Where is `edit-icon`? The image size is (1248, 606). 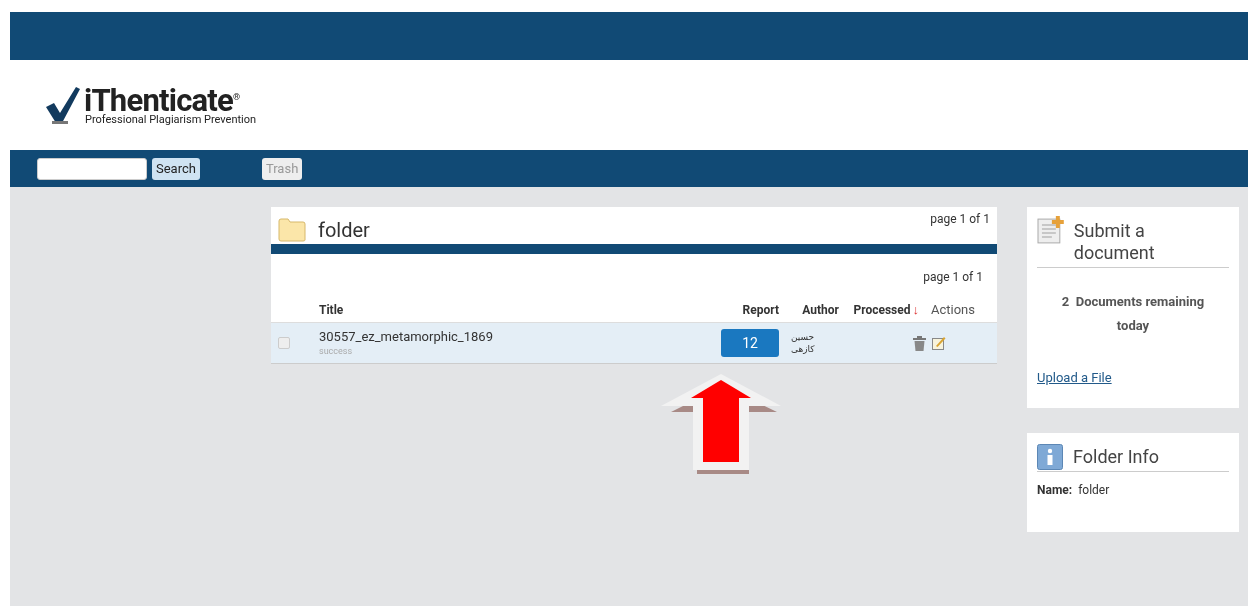
edit-icon is located at coordinates (939, 343).